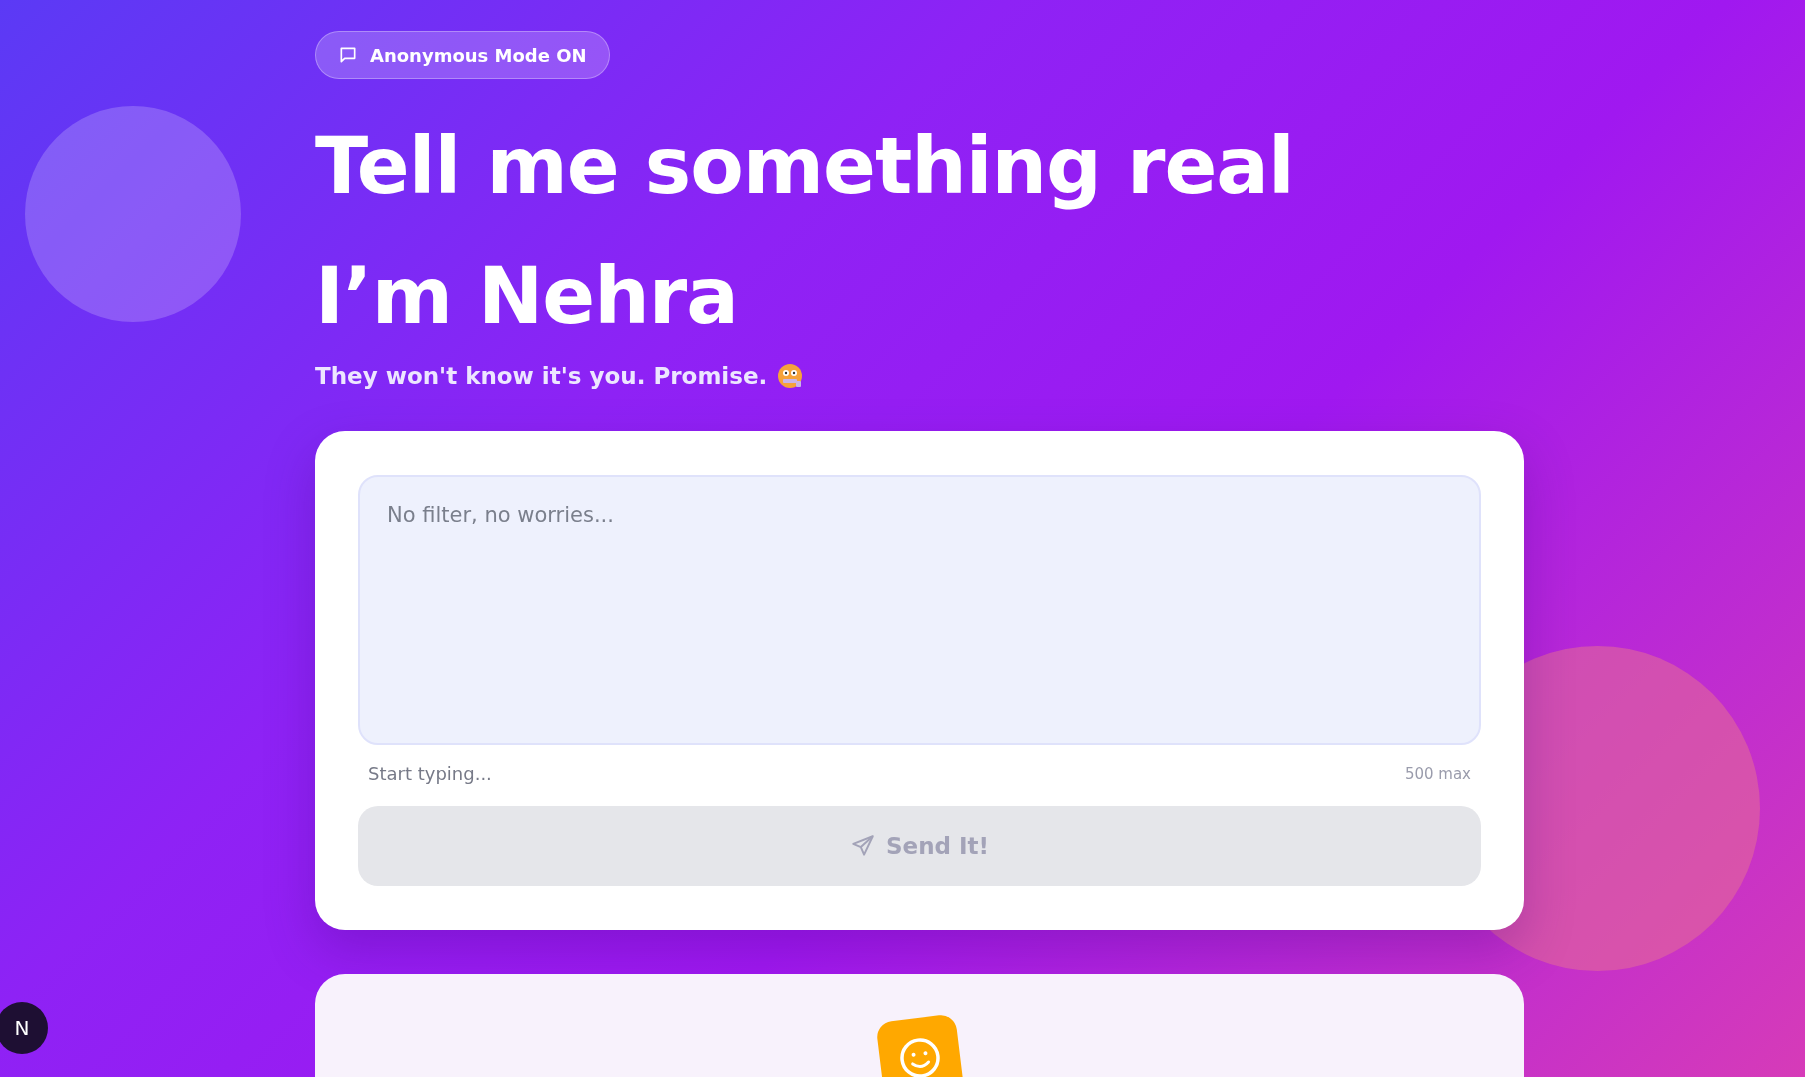 The image size is (1805, 1077). Describe the element at coordinates (790, 376) in the screenshot. I see `zipper-mouth-face-icon` at that location.